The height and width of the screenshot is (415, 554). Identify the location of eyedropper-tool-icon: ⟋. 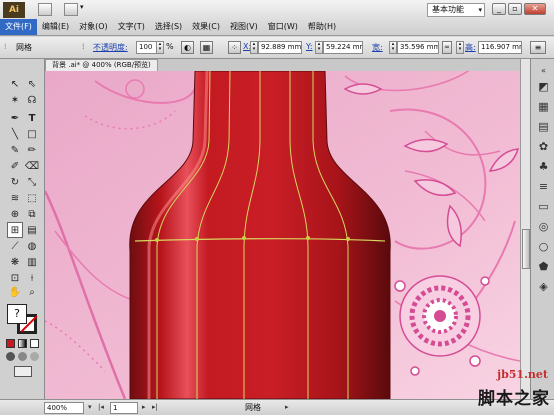
(15, 247).